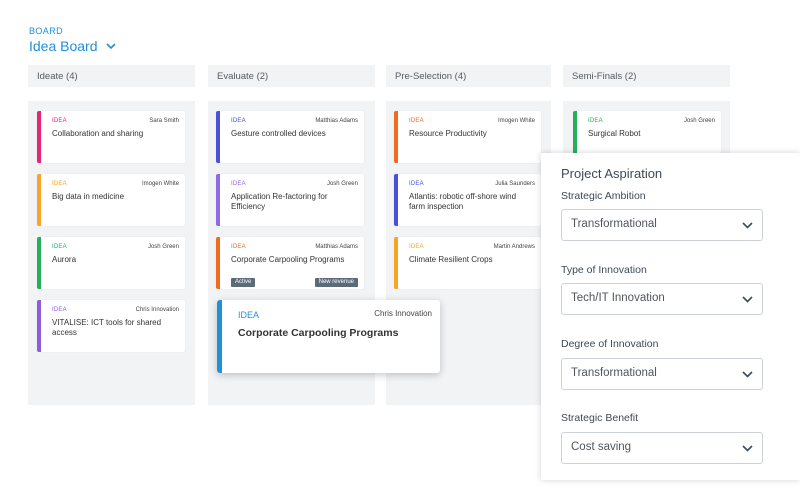  What do you see at coordinates (279, 201) in the screenshot?
I see `card-title: Application Re-factoring for Efficiency` at bounding box center [279, 201].